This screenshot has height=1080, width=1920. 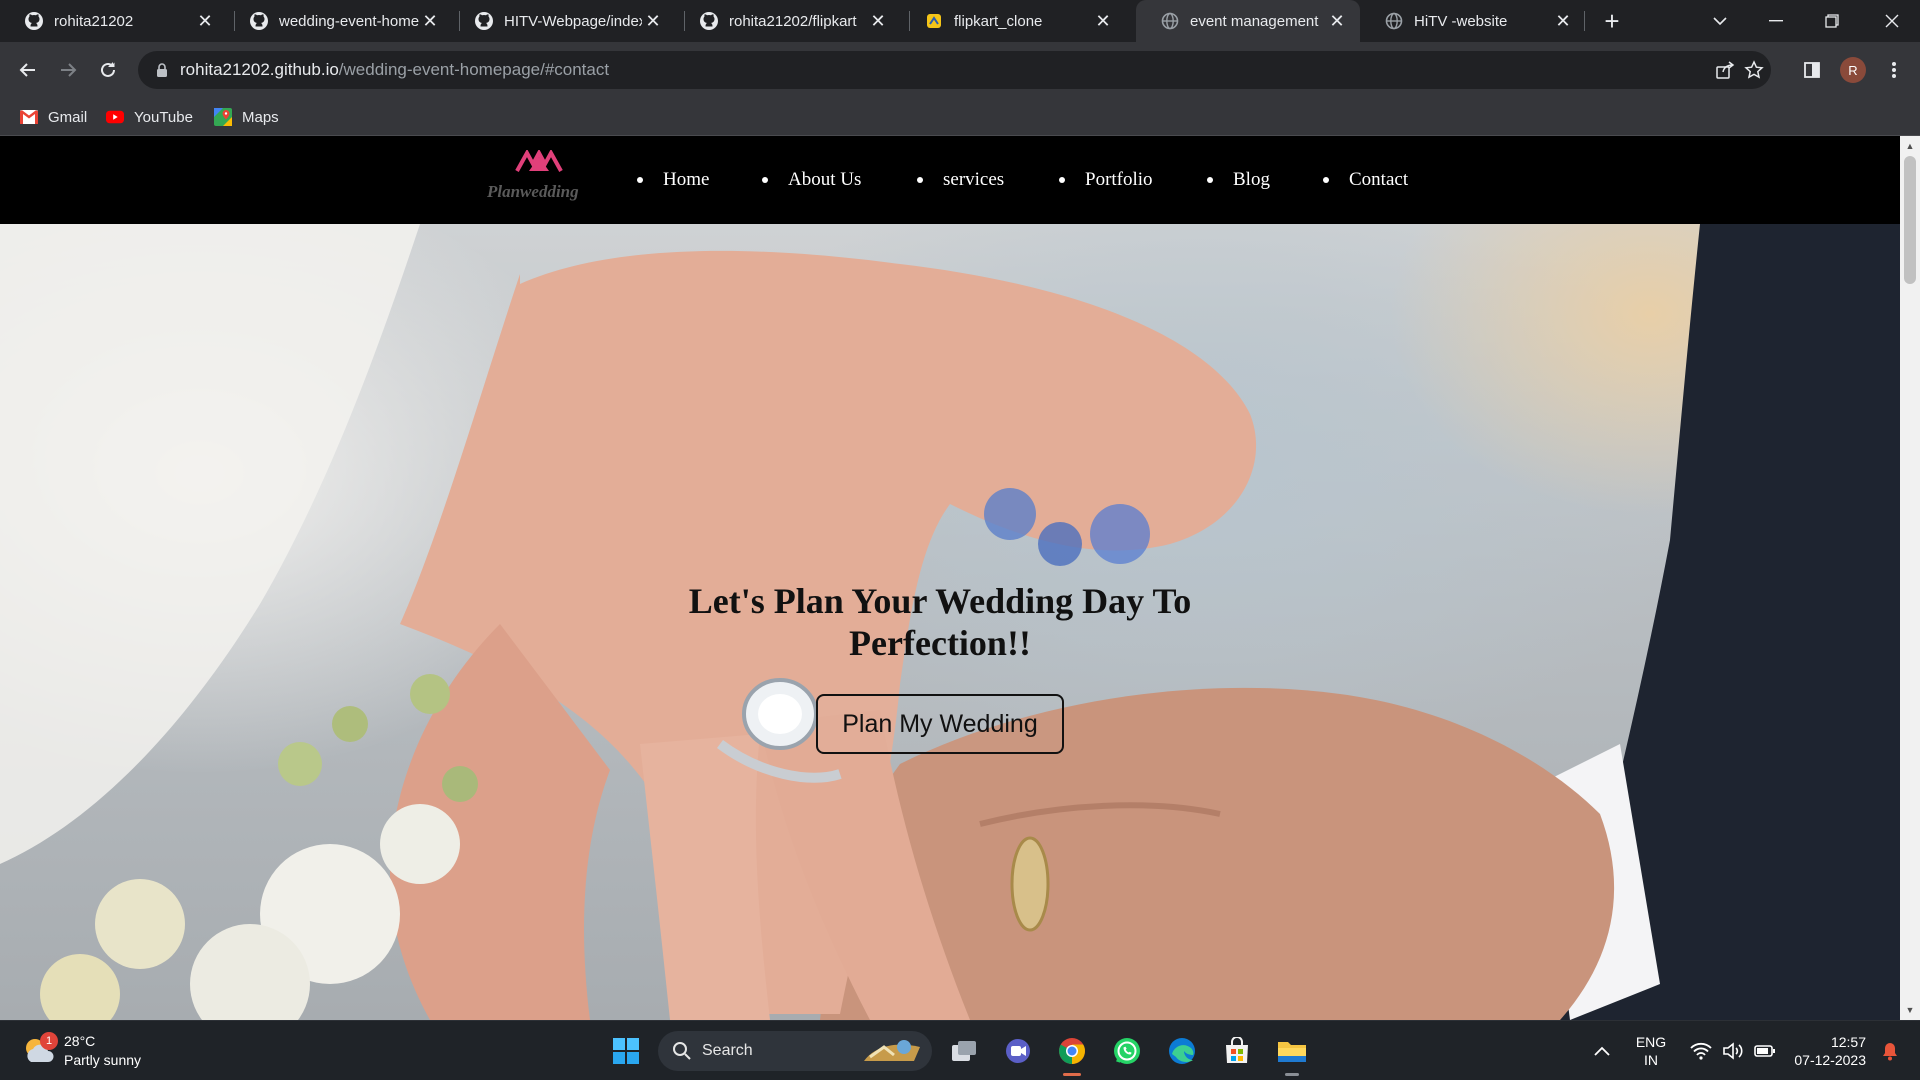 I want to click on language-line2: IN, so click(x=1651, y=1060).